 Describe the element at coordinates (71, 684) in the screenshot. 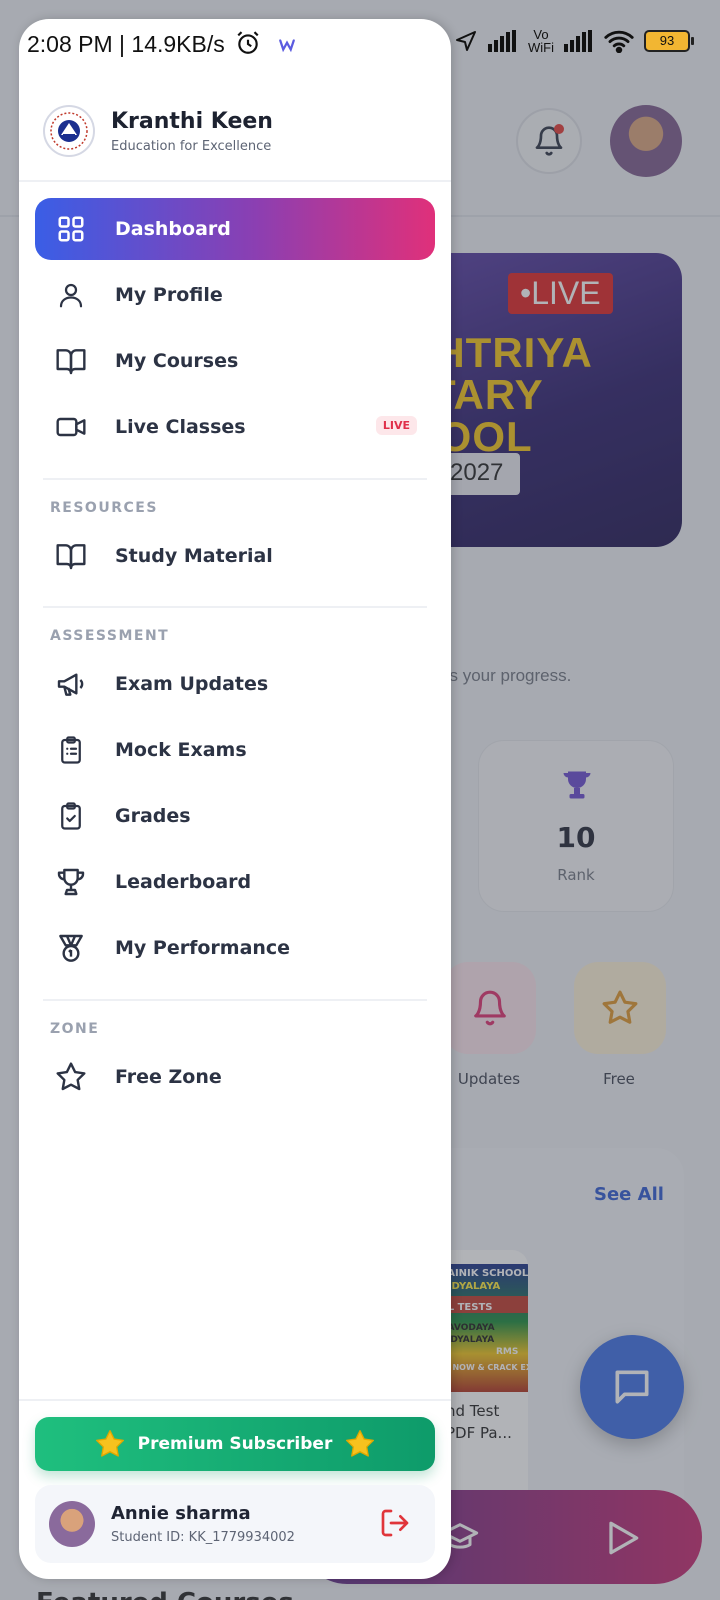

I see `megaphone-icon` at that location.